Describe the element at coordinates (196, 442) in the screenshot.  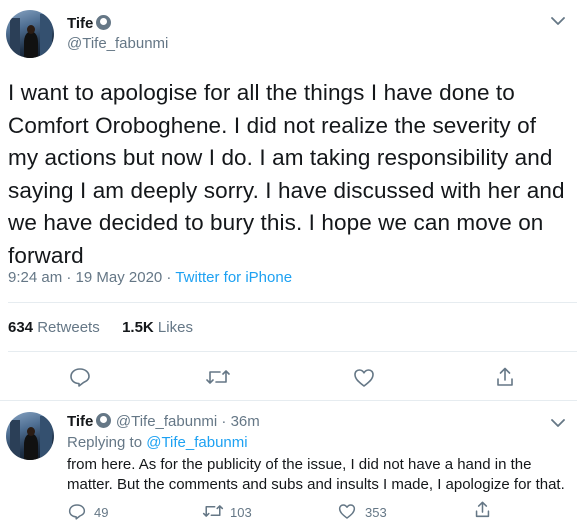
I see `replying-to-link: @Tife_fabunmi` at that location.